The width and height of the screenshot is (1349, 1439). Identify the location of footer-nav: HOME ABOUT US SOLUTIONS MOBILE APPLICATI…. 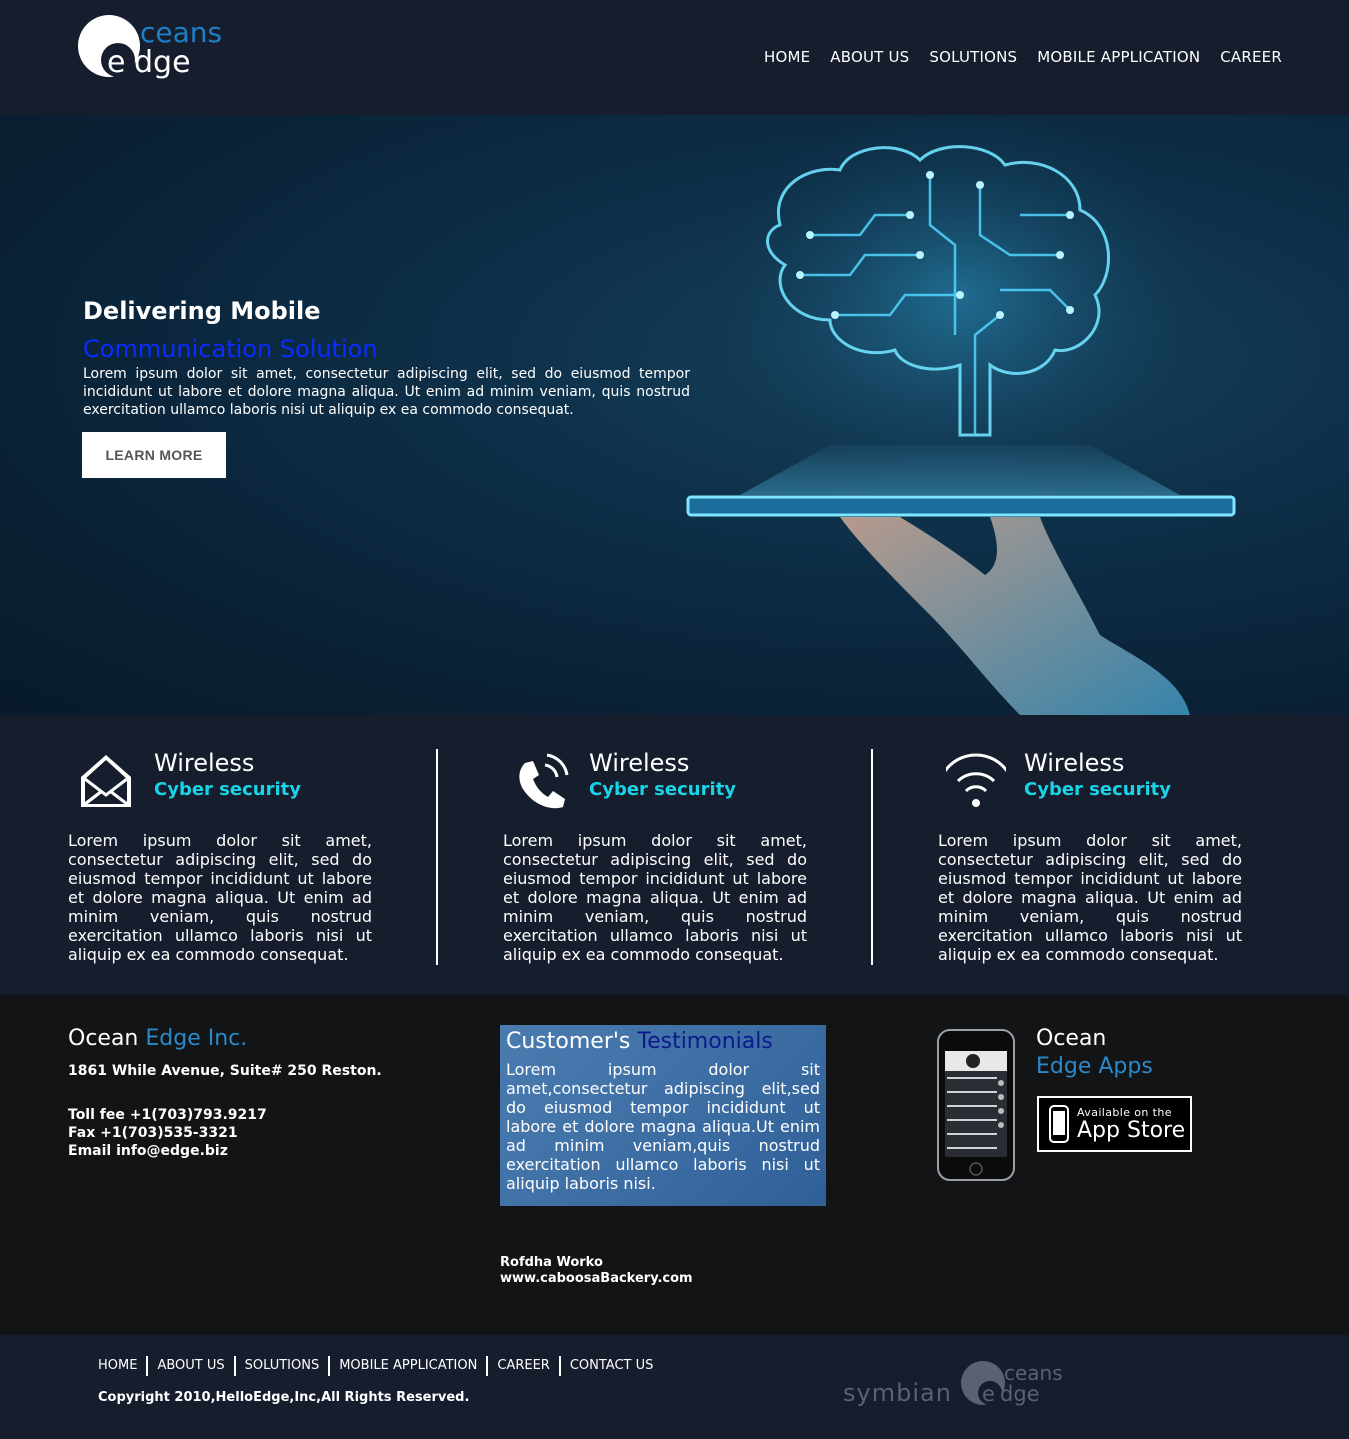
(380, 1366).